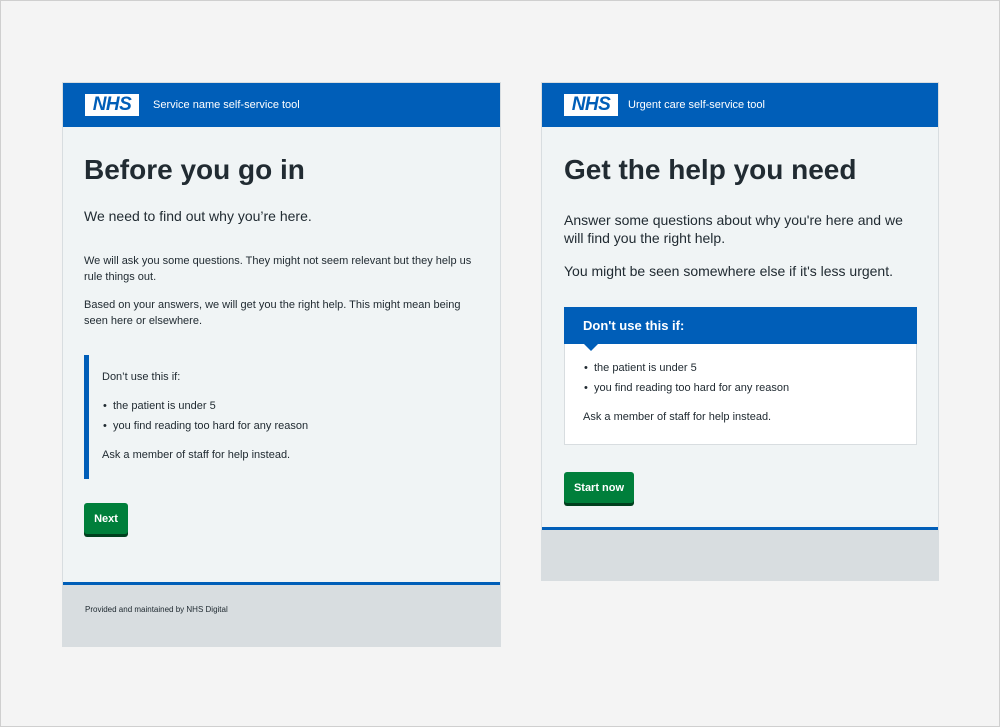 The image size is (1000, 727). I want to click on header: NHS Service name self-service tool, so click(281, 105).